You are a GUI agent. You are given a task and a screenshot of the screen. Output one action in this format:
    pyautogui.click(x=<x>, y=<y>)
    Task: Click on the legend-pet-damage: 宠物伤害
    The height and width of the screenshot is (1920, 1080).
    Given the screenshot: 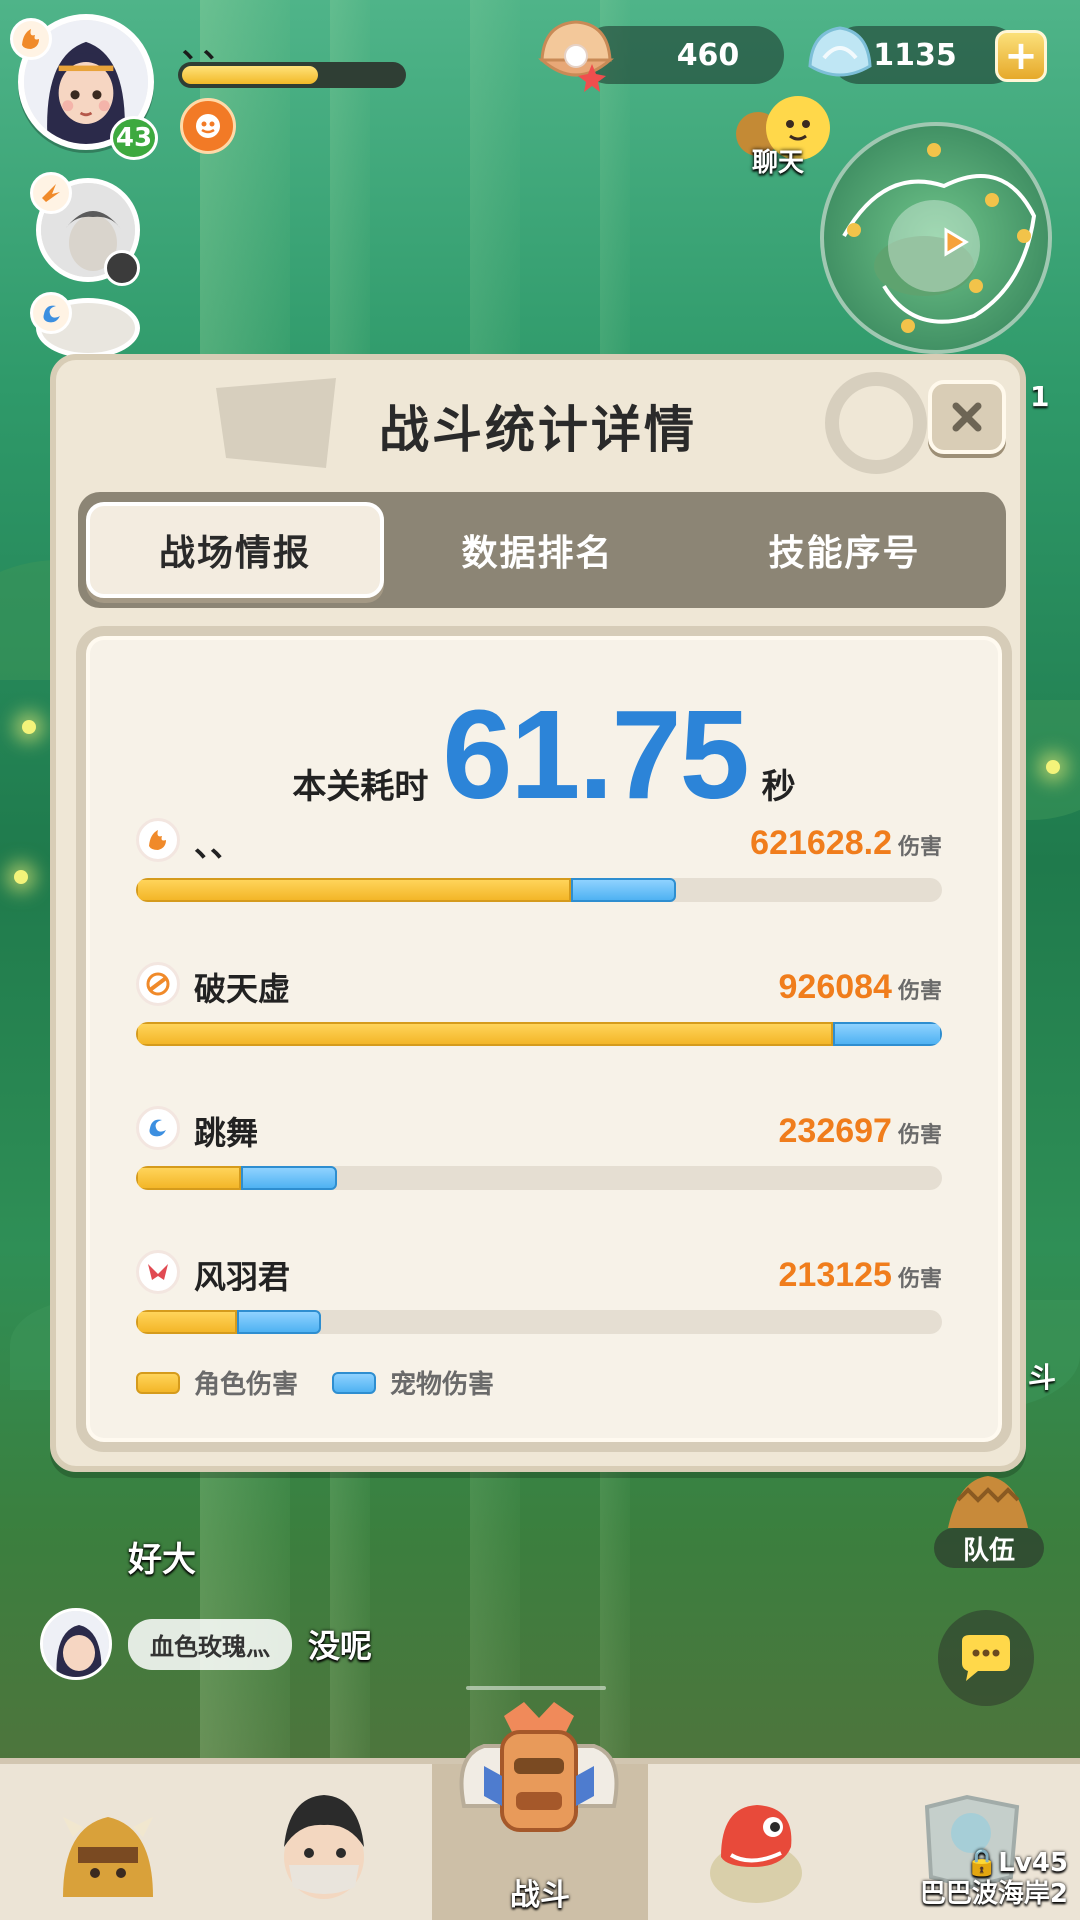 What is the action you would take?
    pyautogui.click(x=413, y=1382)
    